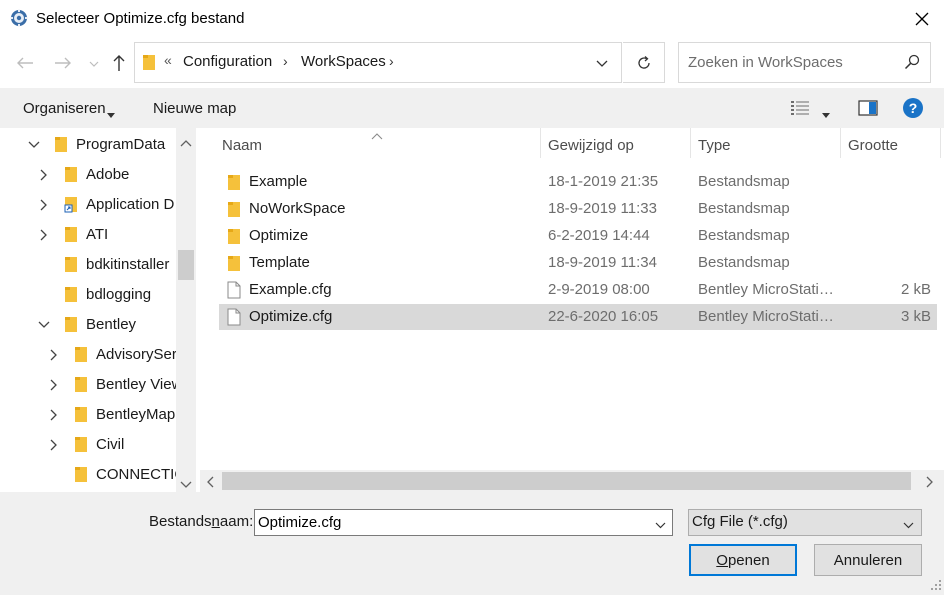  Describe the element at coordinates (936, 584) in the screenshot. I see `resize-grip-icon` at that location.